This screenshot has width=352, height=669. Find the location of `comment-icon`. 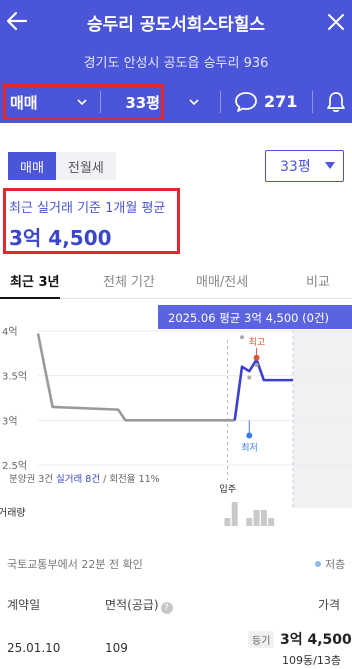

comment-icon is located at coordinates (246, 102).